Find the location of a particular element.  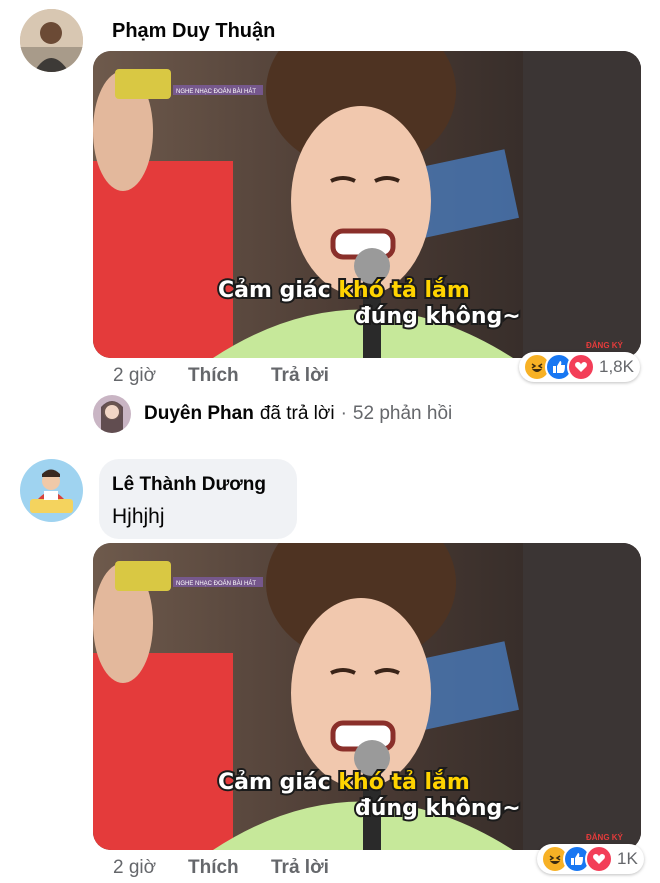

reply-summary: Duyên Phan đã trả lời · 52 phản hồi is located at coordinates (272, 414).